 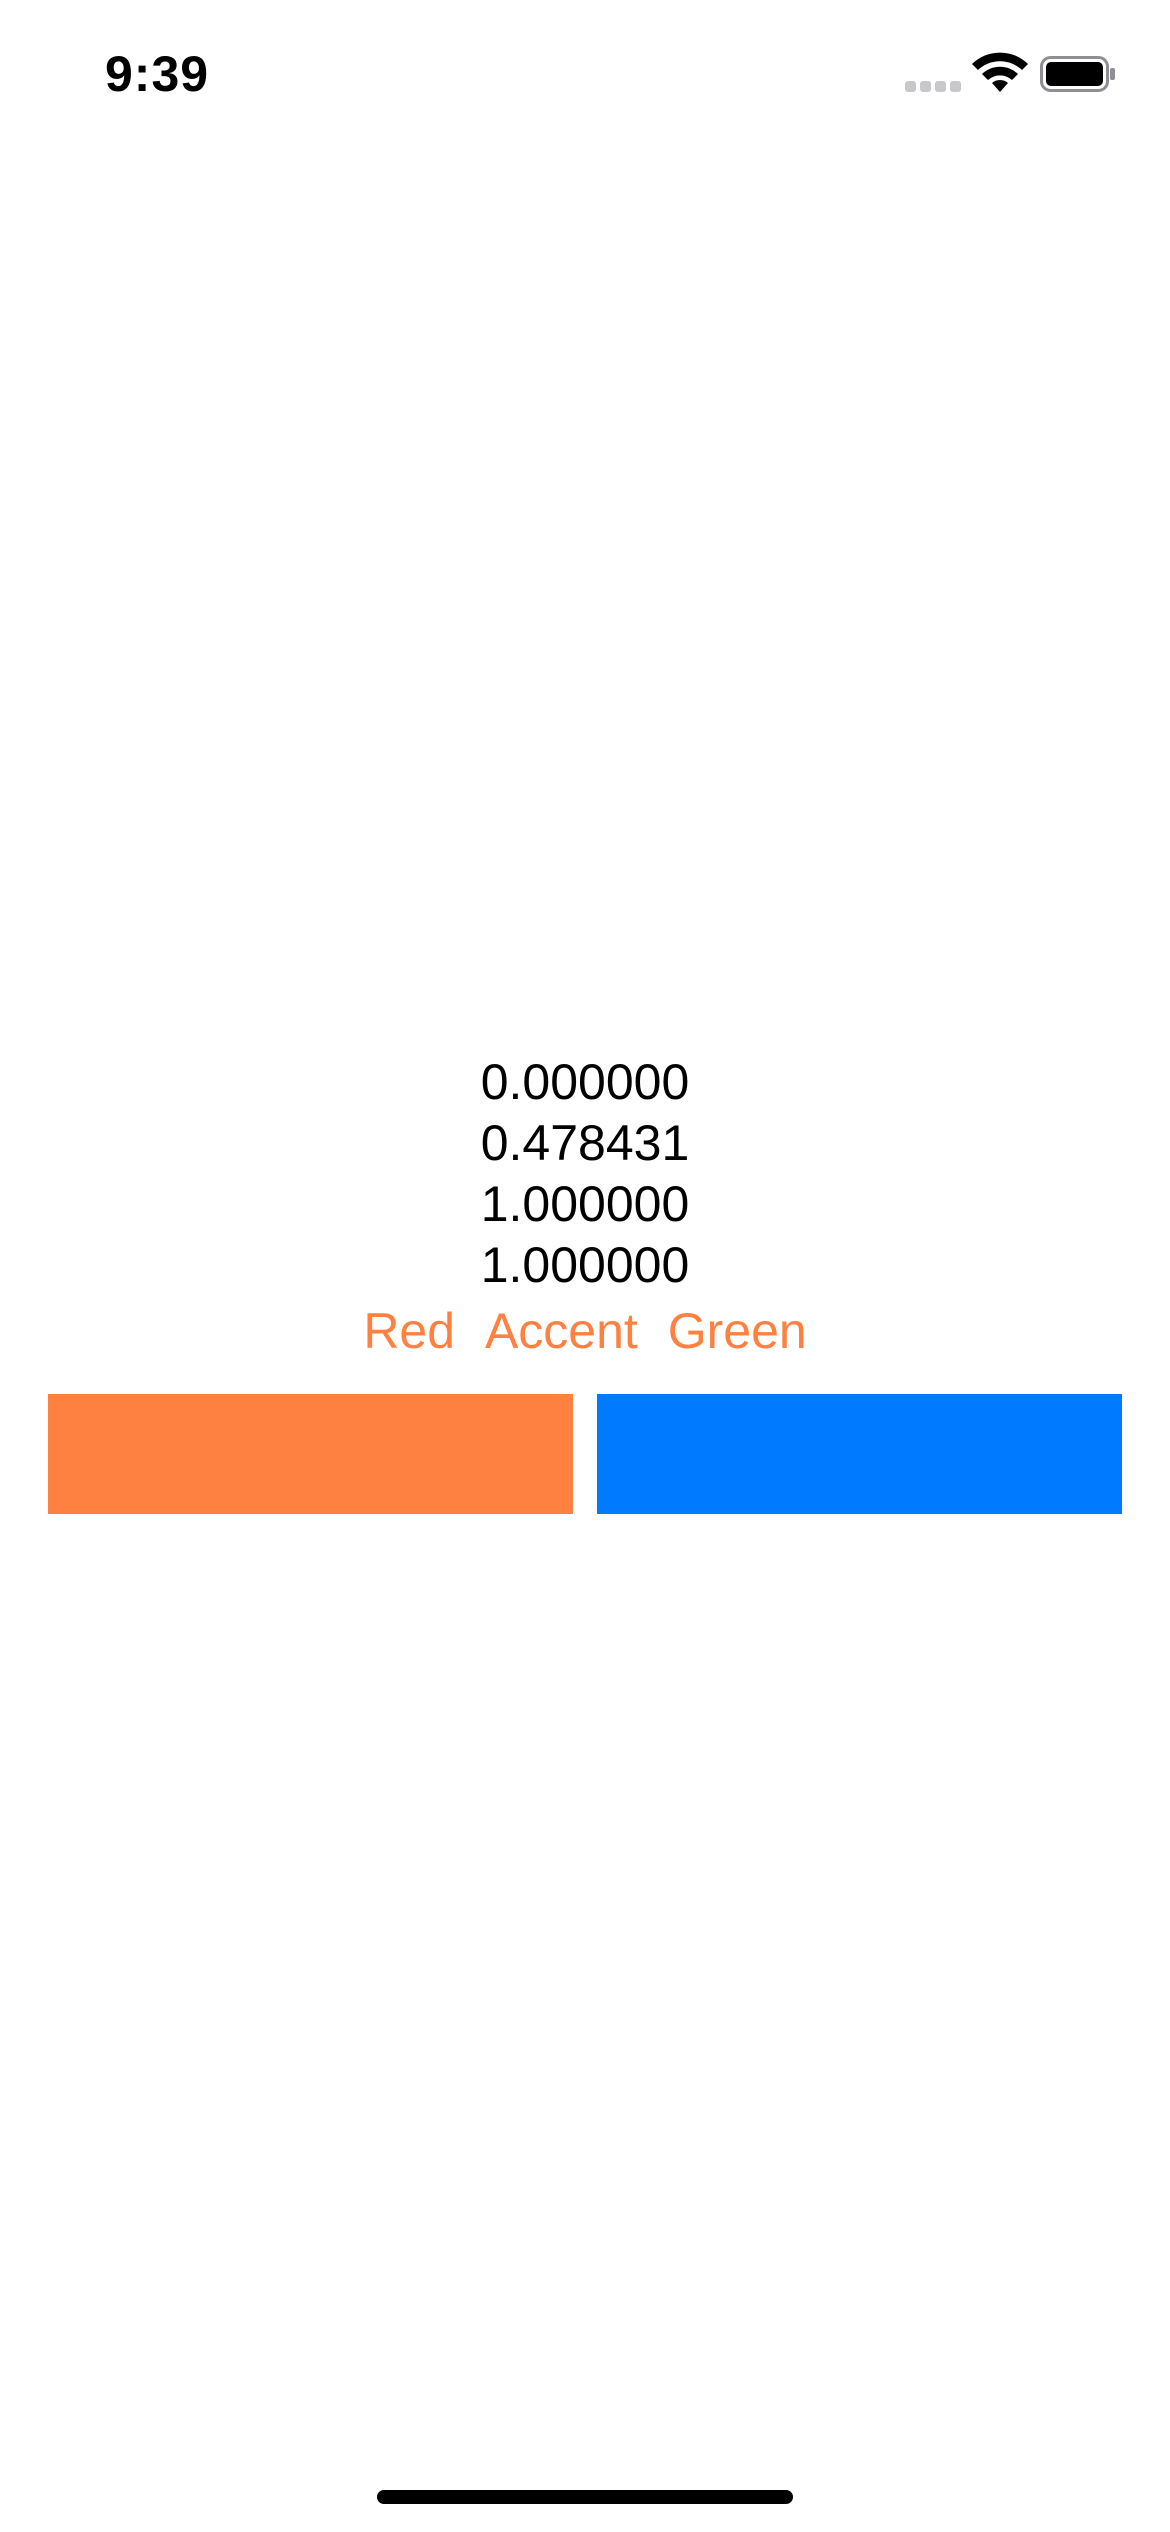 What do you see at coordinates (585, 70) in the screenshot?
I see `status-bar: 9:39` at bounding box center [585, 70].